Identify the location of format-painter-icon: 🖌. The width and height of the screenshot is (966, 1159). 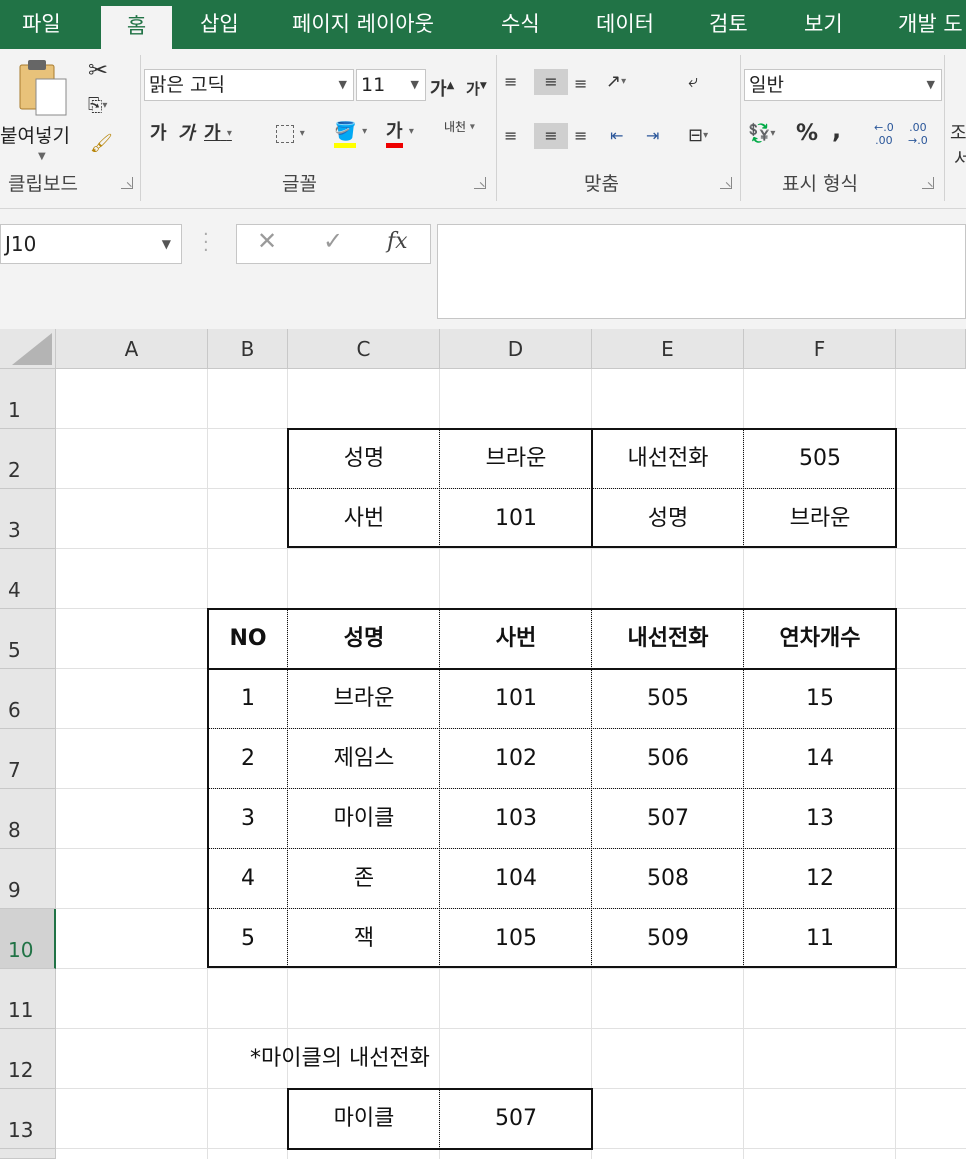
(101, 144).